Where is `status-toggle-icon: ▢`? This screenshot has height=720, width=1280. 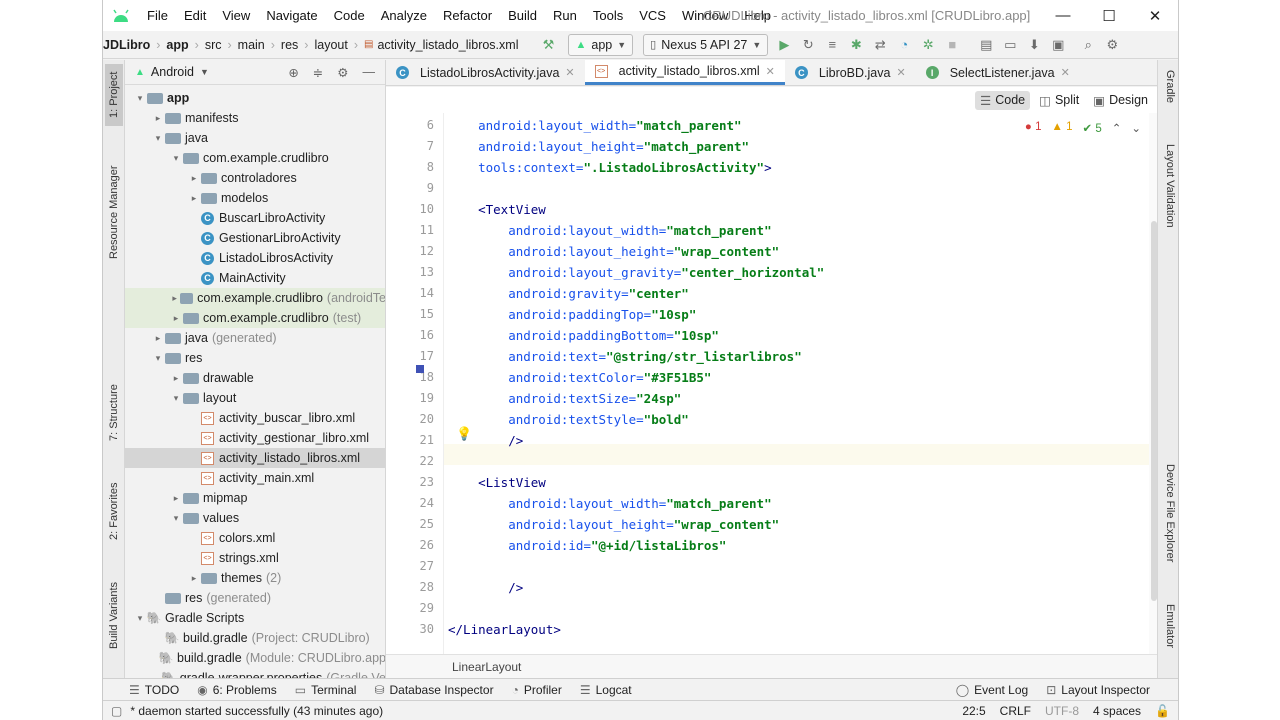 status-toggle-icon: ▢ is located at coordinates (116, 711).